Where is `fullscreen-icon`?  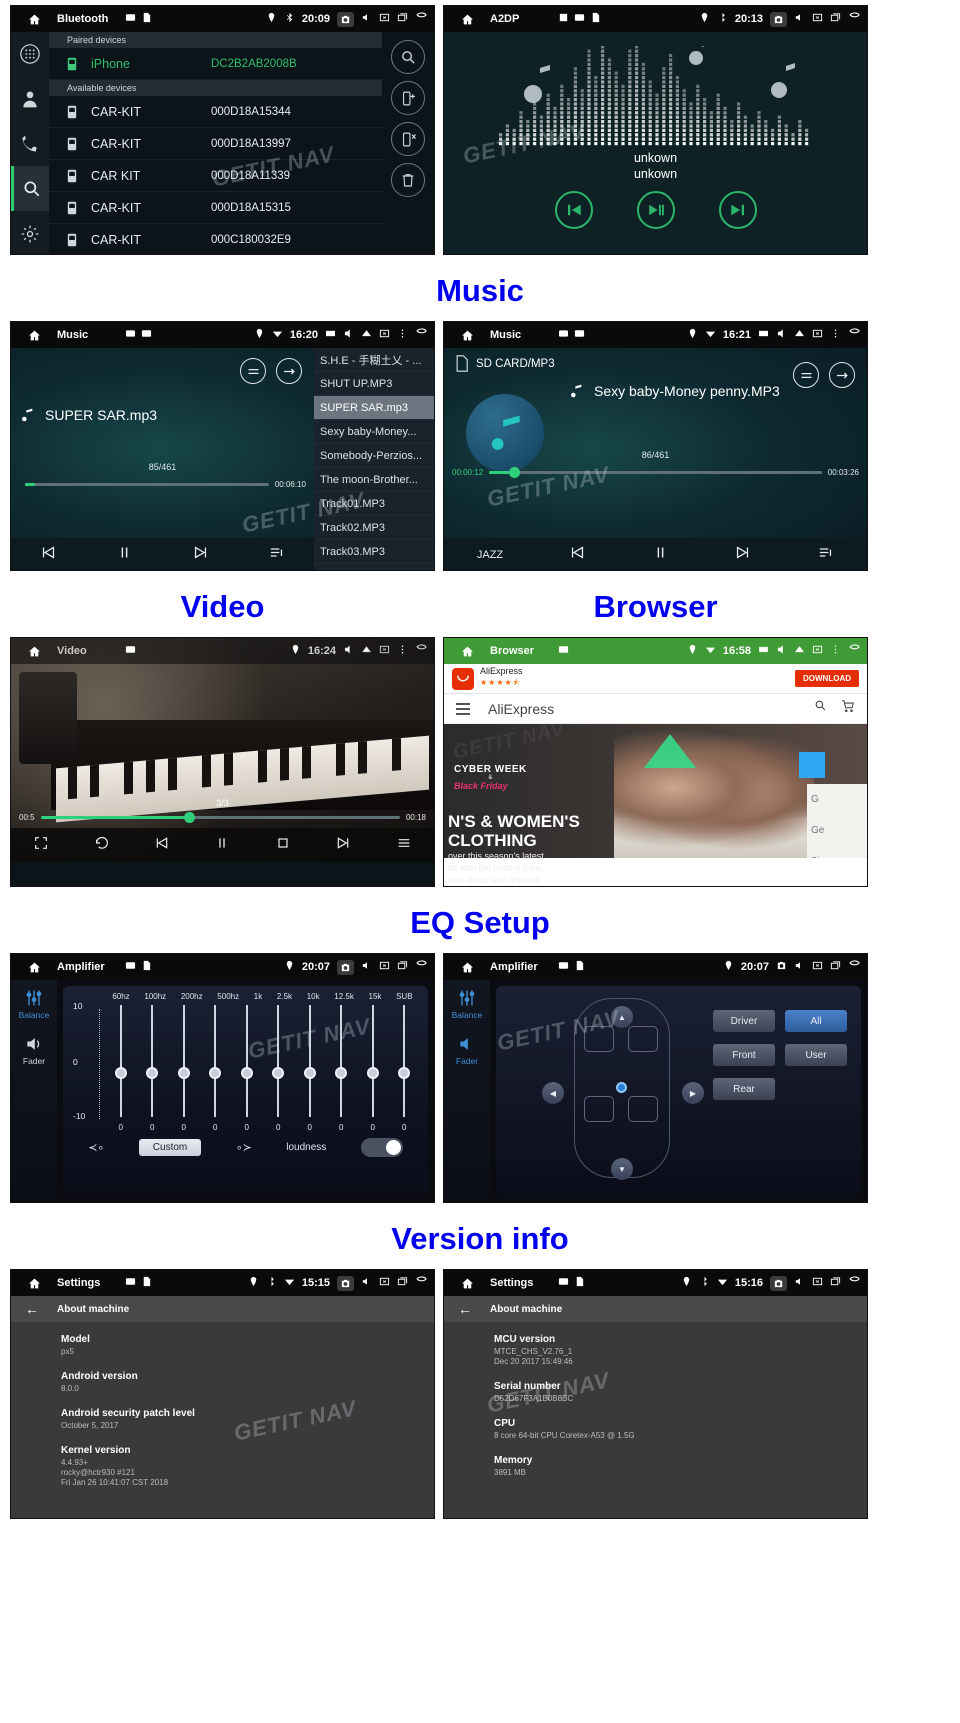 fullscreen-icon is located at coordinates (41, 845).